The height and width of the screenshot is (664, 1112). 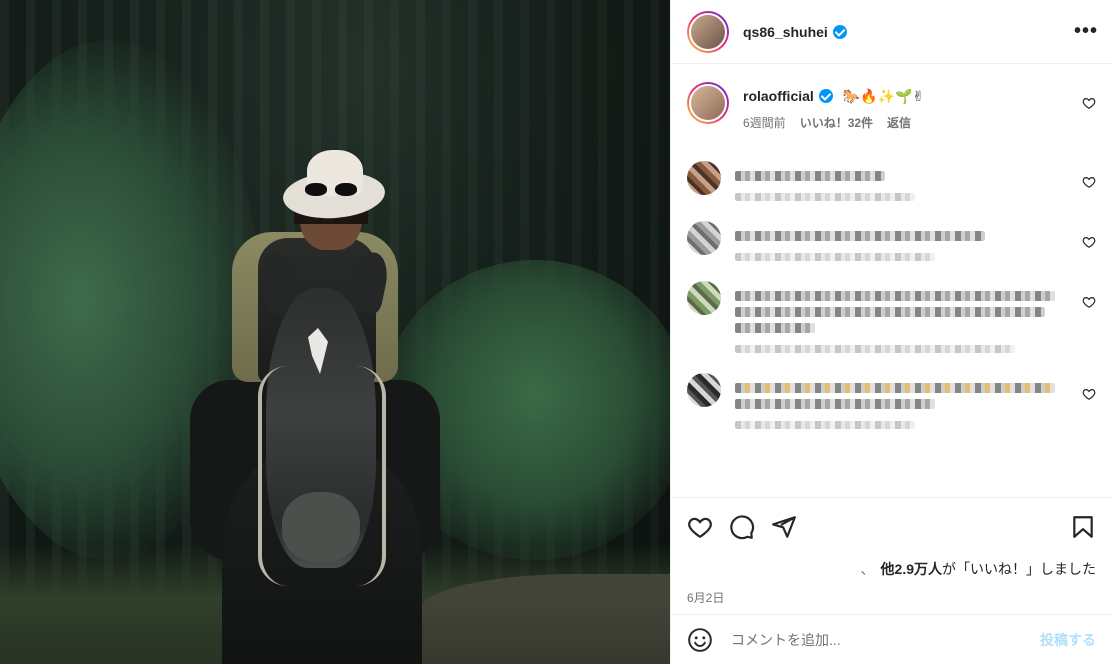 What do you see at coordinates (891, 32) in the screenshot?
I see `post-header: qs86_shuhei •••` at bounding box center [891, 32].